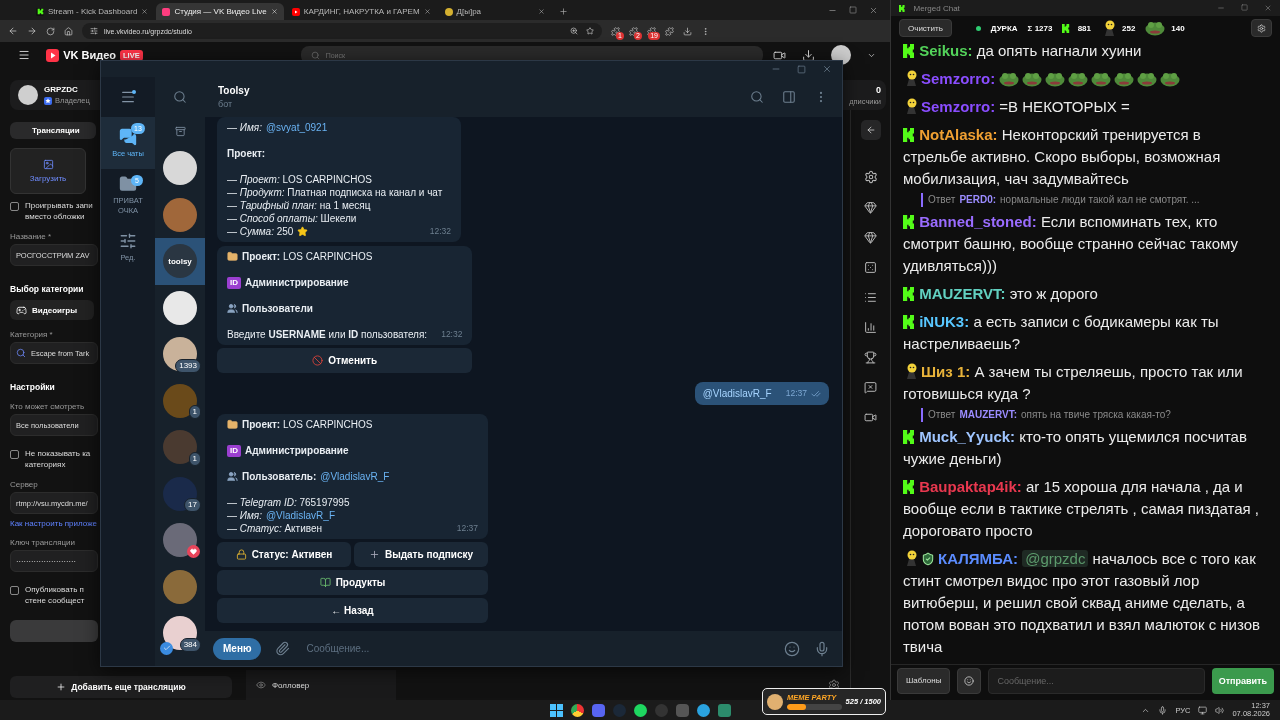 This screenshot has height=720, width=1280. What do you see at coordinates (640, 710) in the screenshot?
I see `music-app-icon` at bounding box center [640, 710].